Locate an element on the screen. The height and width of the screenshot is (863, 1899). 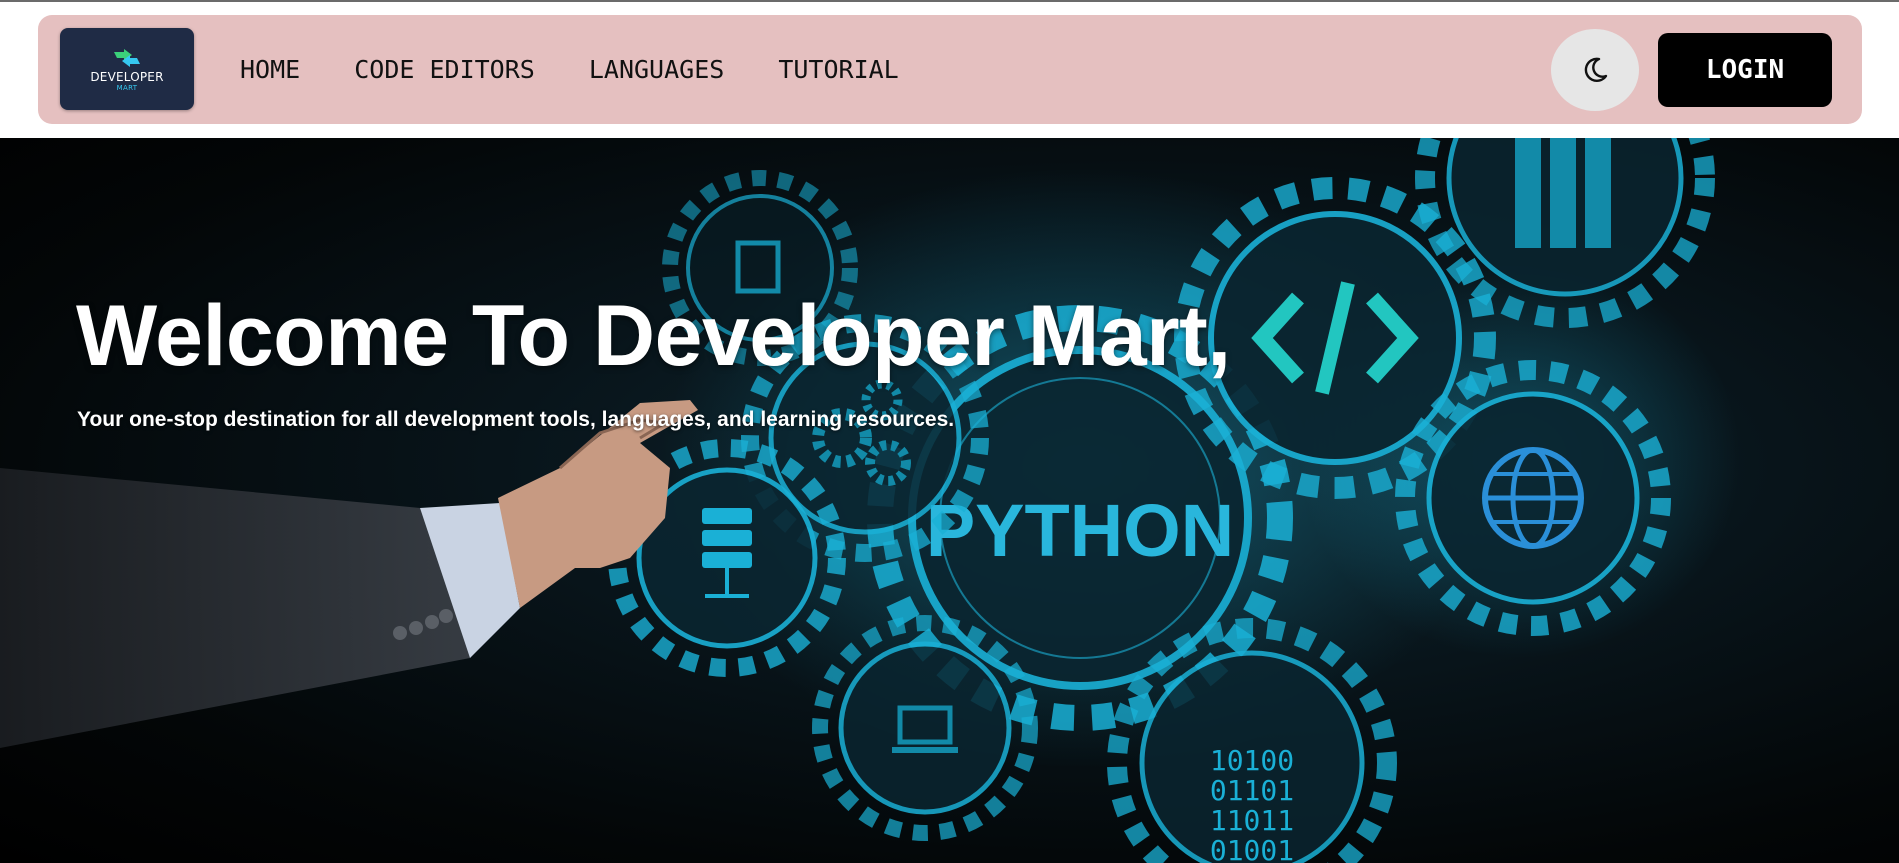
hero-title: Welcome To Developer Mart, is located at coordinates (653, 336).